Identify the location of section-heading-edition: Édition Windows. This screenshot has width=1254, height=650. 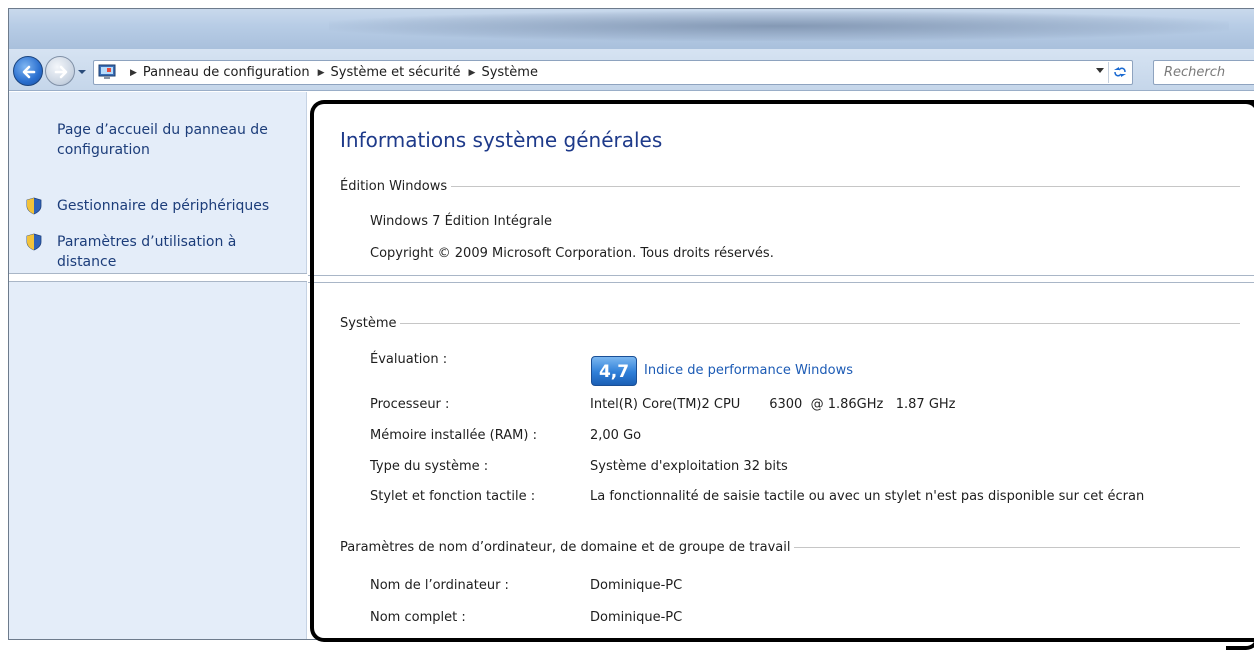
(790, 186).